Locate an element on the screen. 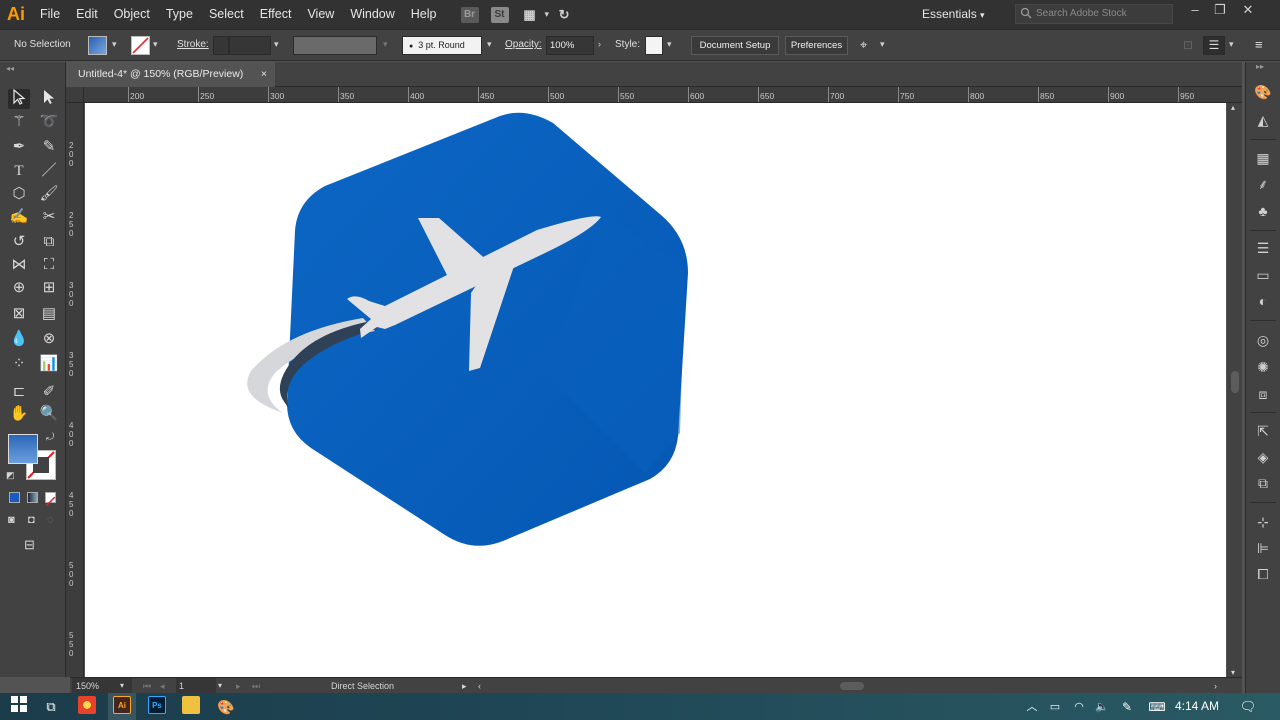  menu-edit: Edit is located at coordinates (87, 14).